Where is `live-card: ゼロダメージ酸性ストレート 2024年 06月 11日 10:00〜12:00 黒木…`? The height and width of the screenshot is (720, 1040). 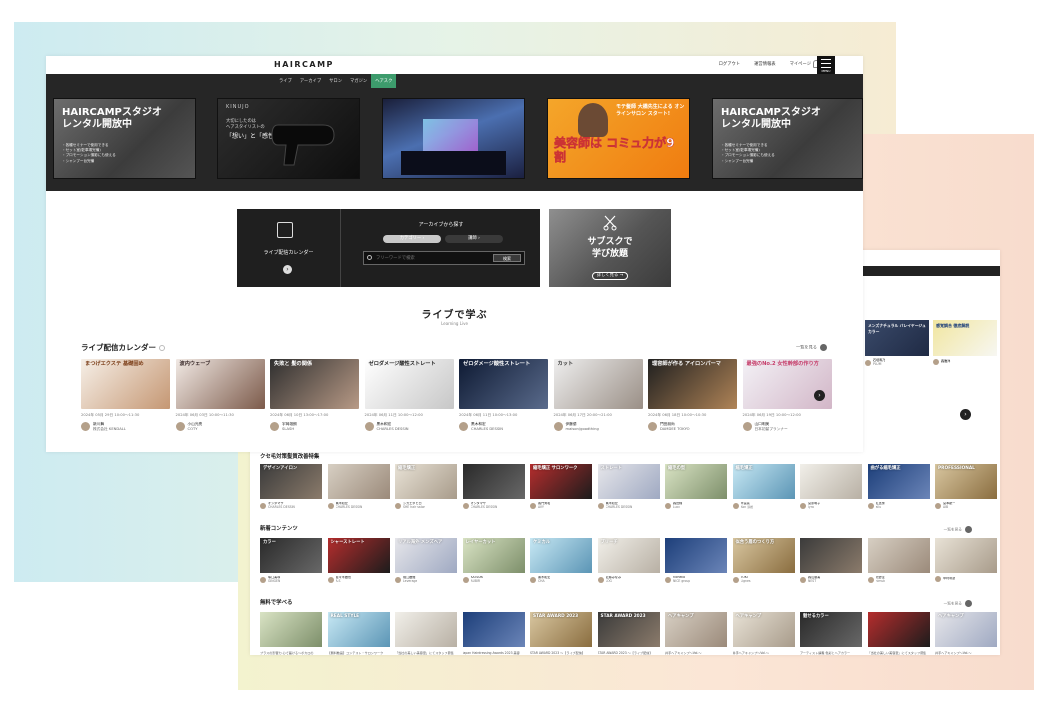
live-card: ゼロダメージ酸性ストレート 2024年 06月 11日 10:00〜12:00 黒木… is located at coordinates (409, 395).